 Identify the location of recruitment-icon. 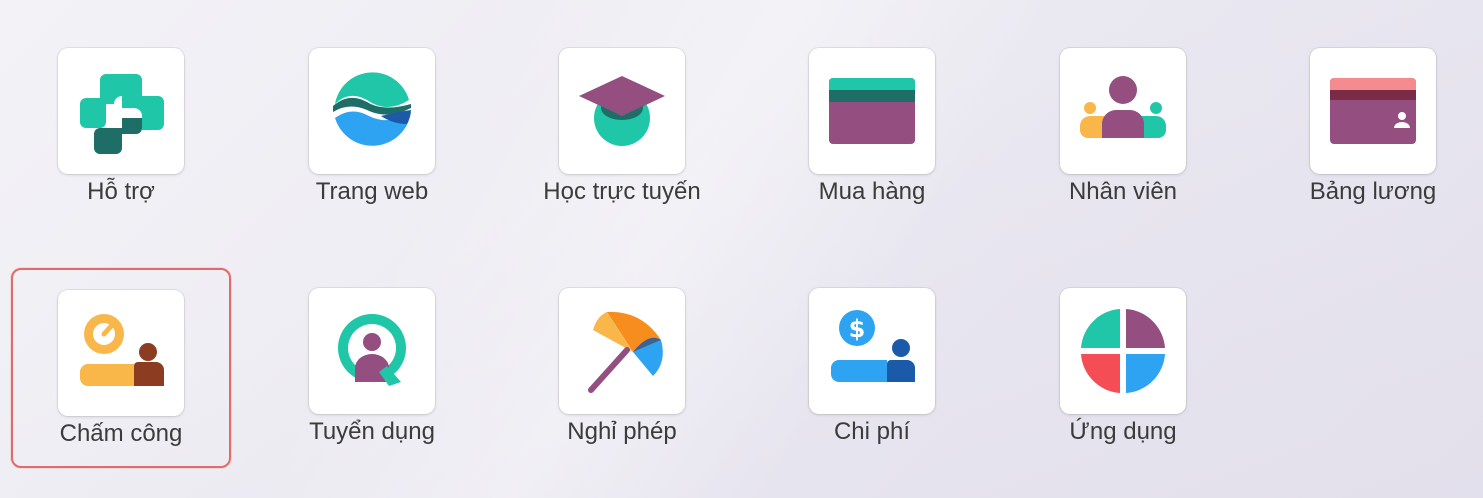
(372, 351).